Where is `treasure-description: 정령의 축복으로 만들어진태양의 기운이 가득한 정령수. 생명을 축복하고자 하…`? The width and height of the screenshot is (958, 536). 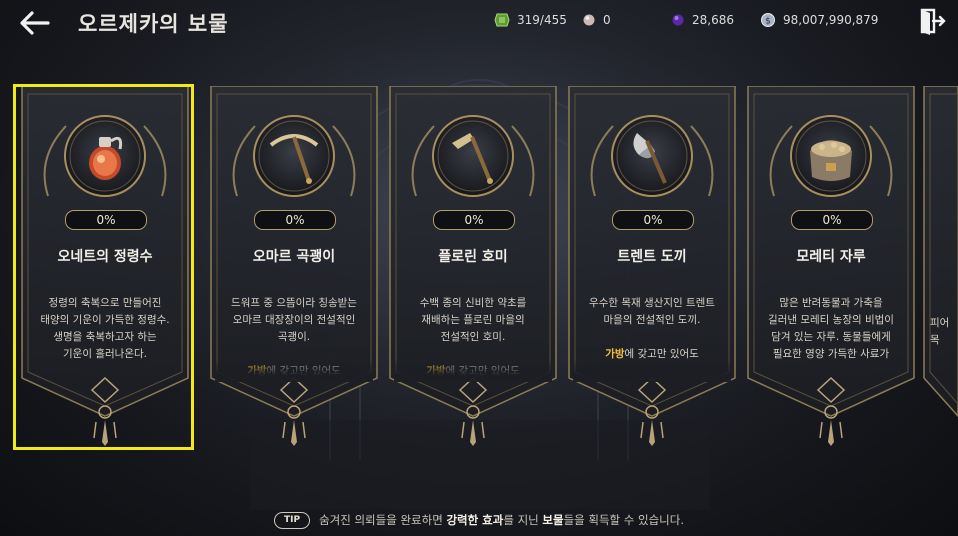
treasure-description: 정령의 축복으로 만들어진태양의 기운이 가득한 정령수. 생명을 축복하고자 하… is located at coordinates (105, 329).